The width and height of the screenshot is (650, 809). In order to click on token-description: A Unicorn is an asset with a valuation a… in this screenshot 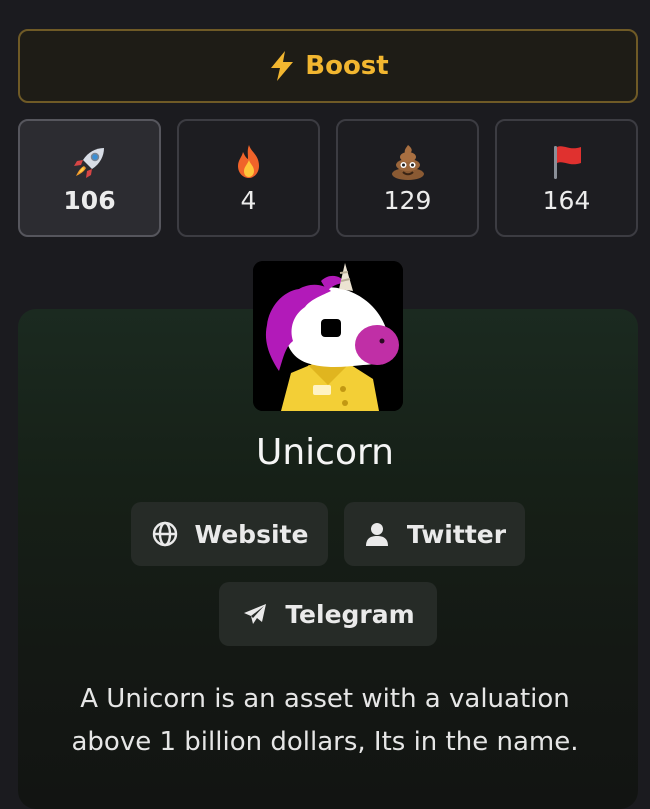, I will do `click(325, 720)`.